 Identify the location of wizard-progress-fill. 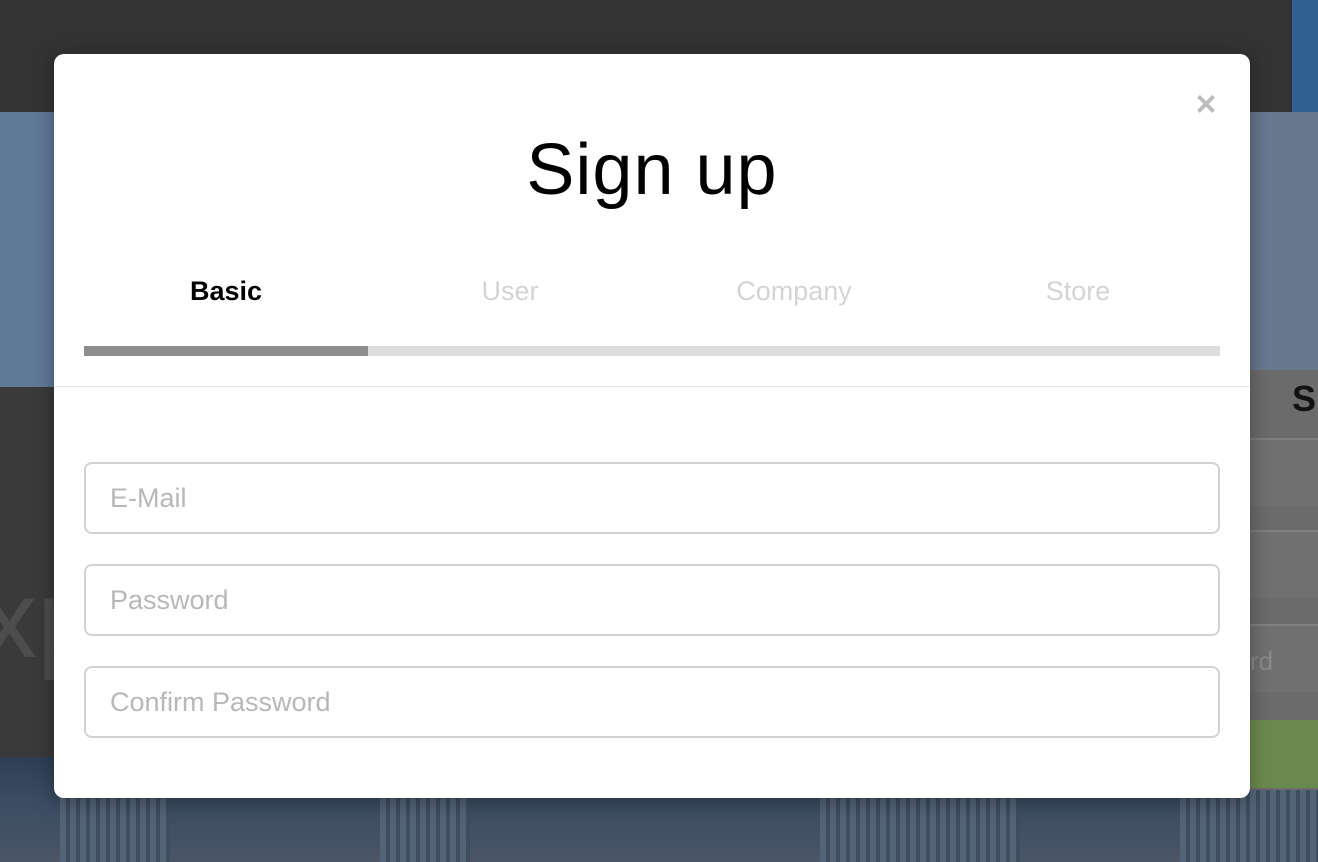
(226, 351).